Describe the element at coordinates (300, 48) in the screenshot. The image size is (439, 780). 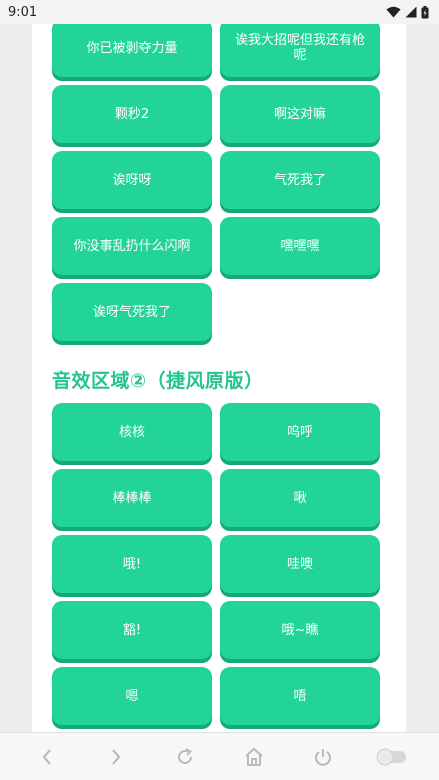
I see `sound-button: 诶我大招呢但我还有枪呢` at that location.